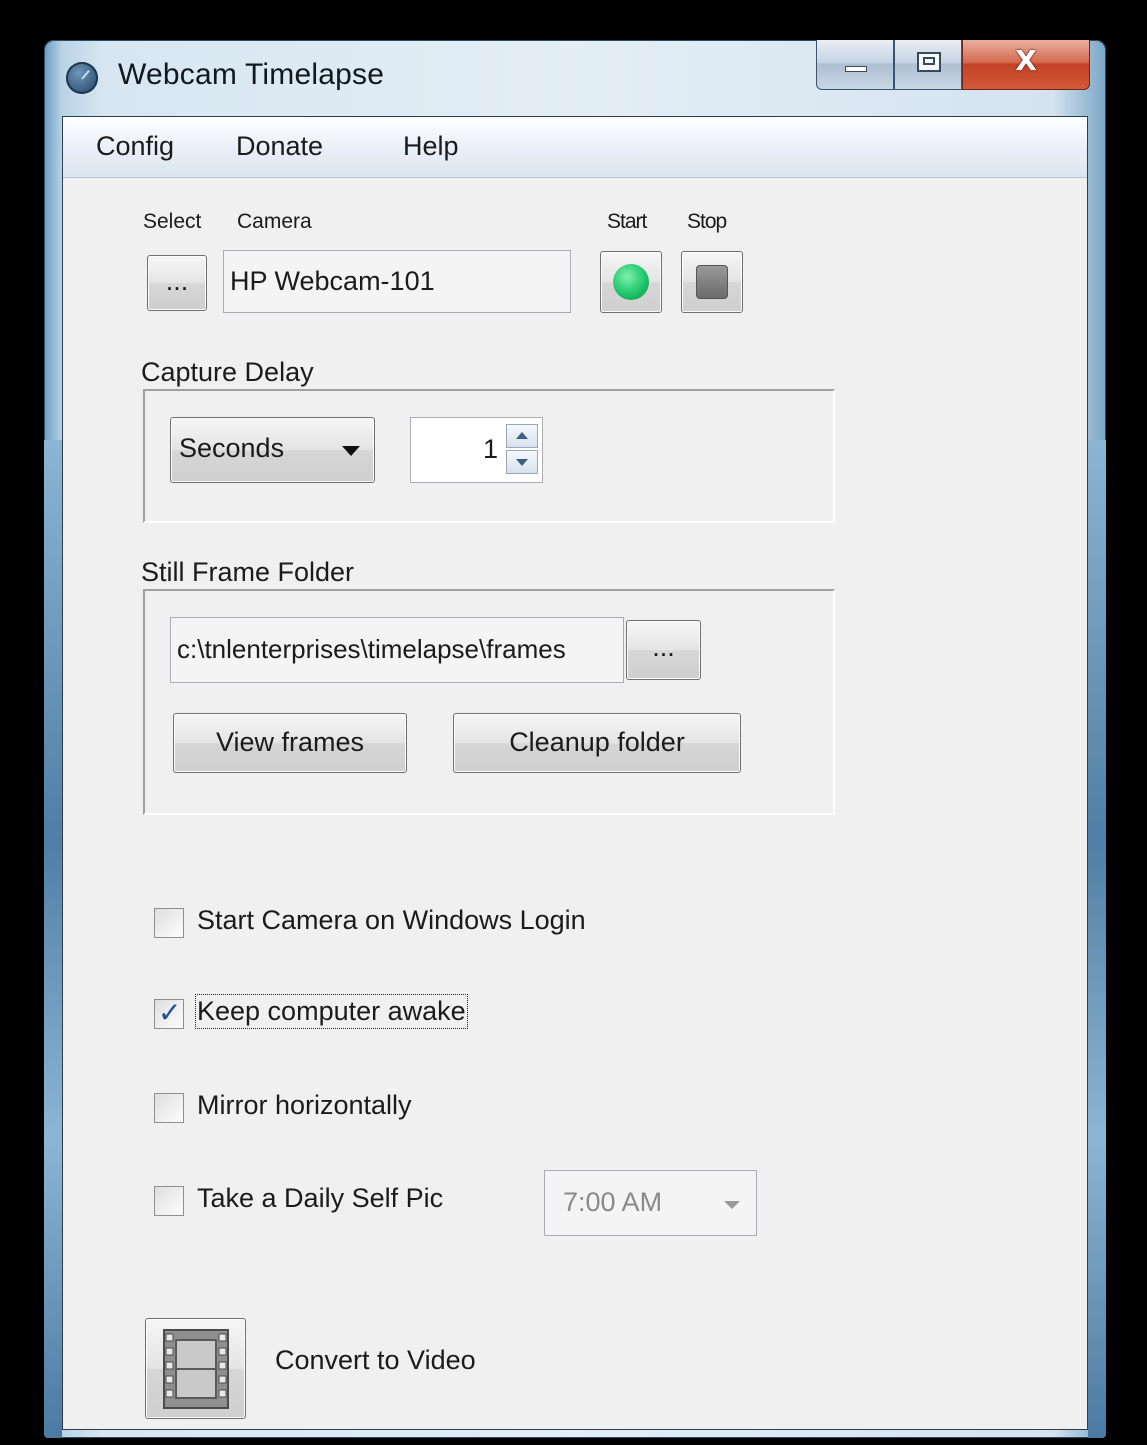  What do you see at coordinates (274, 221) in the screenshot?
I see `camera-label: Camera` at bounding box center [274, 221].